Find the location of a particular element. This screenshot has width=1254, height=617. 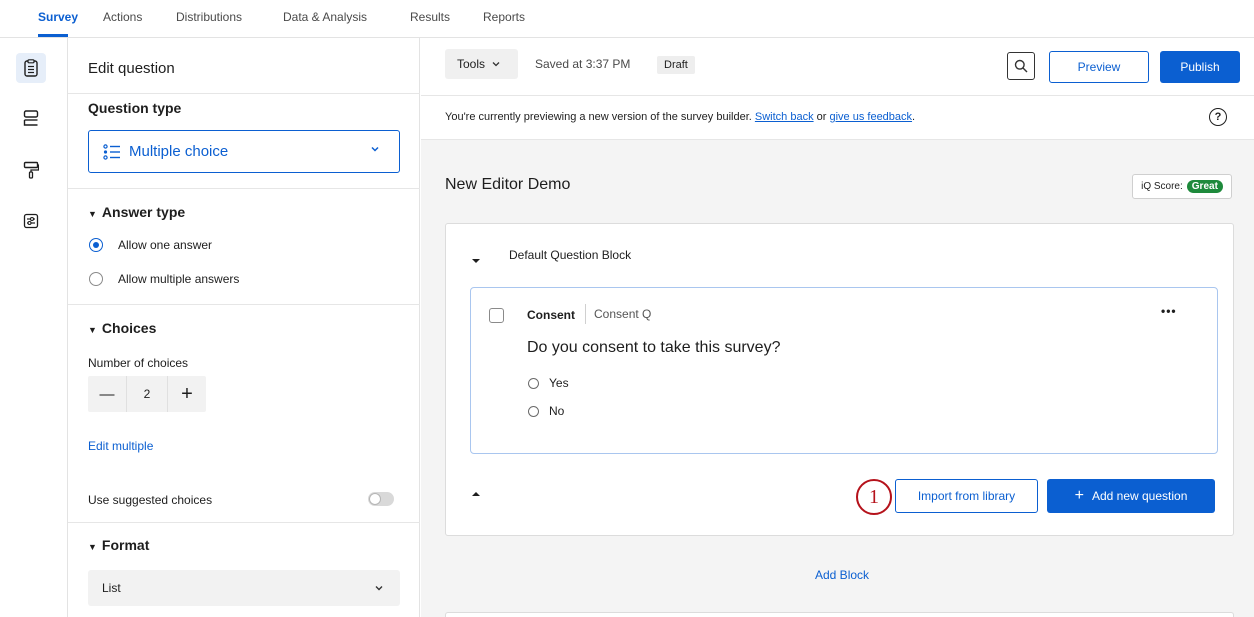

notice-or: or is located at coordinates (821, 117).